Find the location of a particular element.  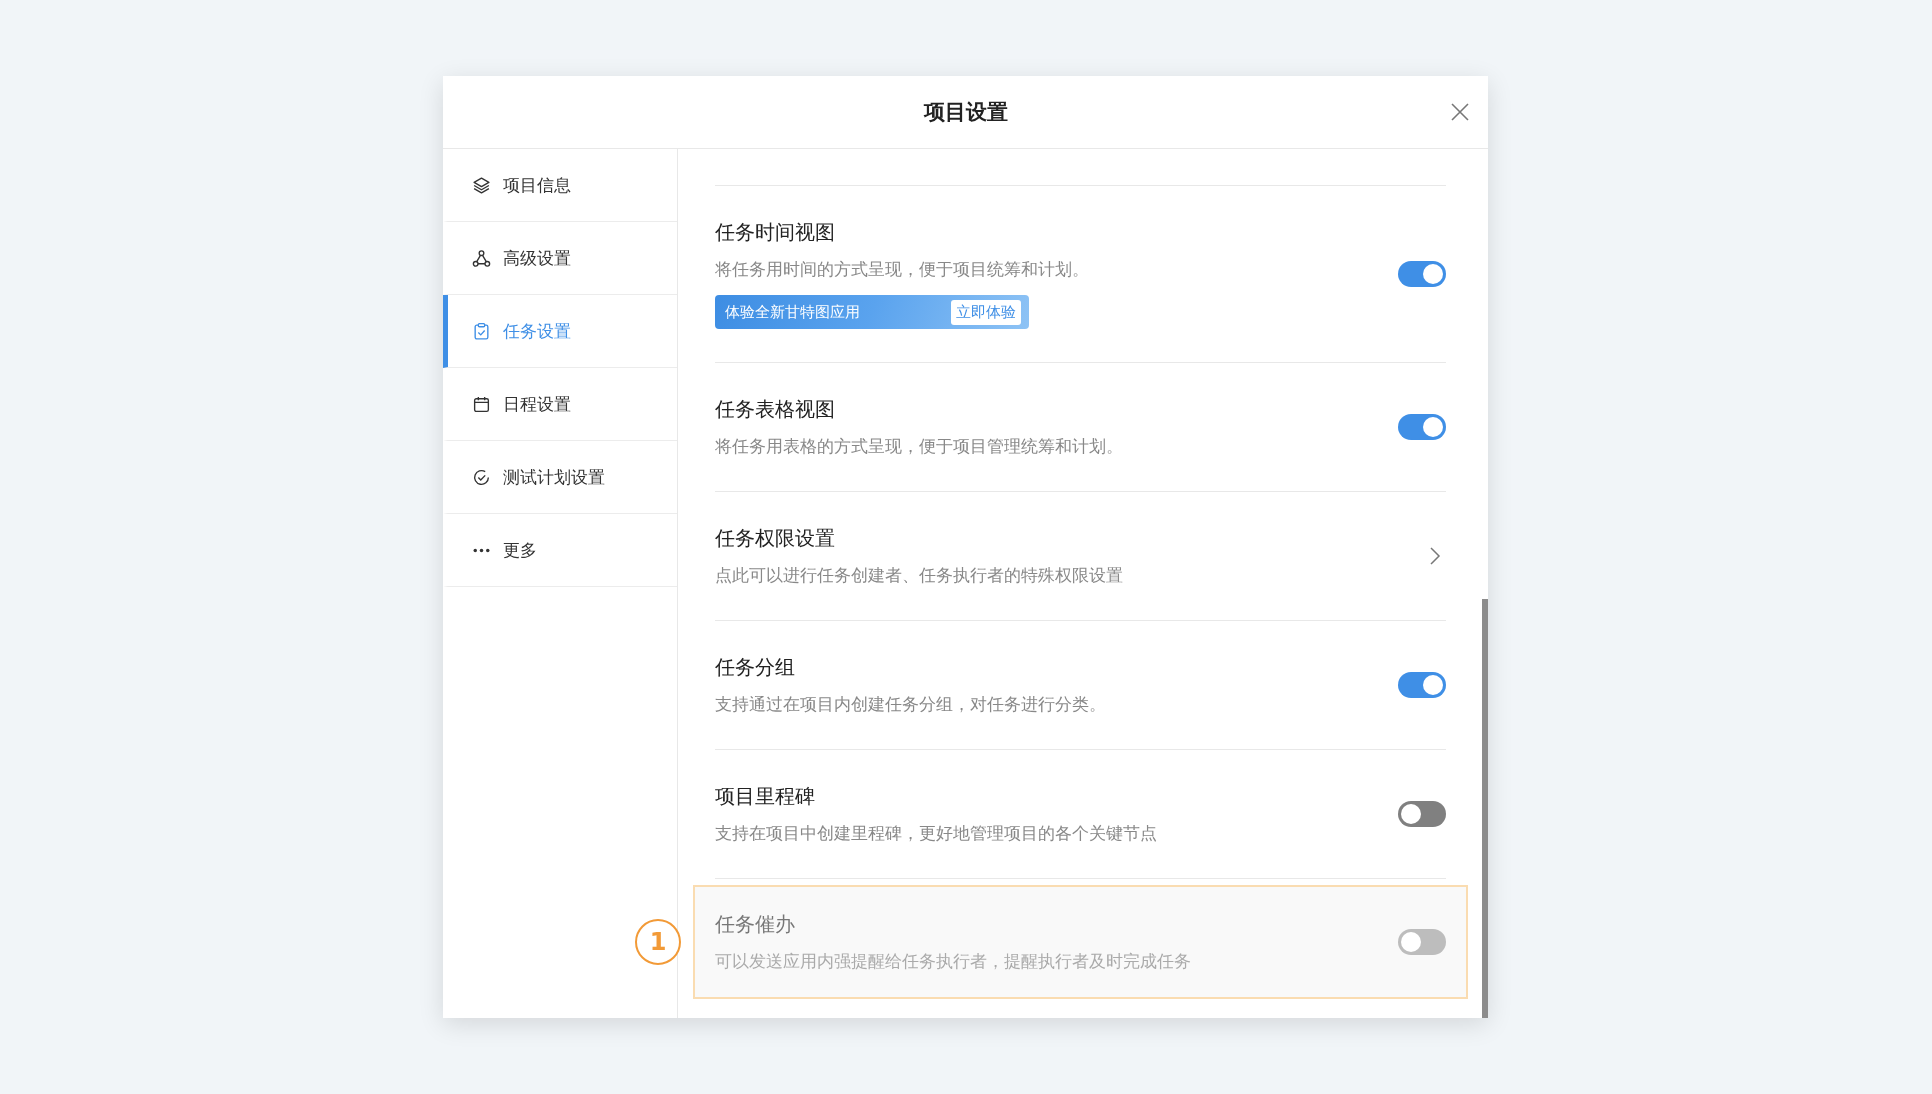

setting-title: 任务催办 is located at coordinates (755, 924).